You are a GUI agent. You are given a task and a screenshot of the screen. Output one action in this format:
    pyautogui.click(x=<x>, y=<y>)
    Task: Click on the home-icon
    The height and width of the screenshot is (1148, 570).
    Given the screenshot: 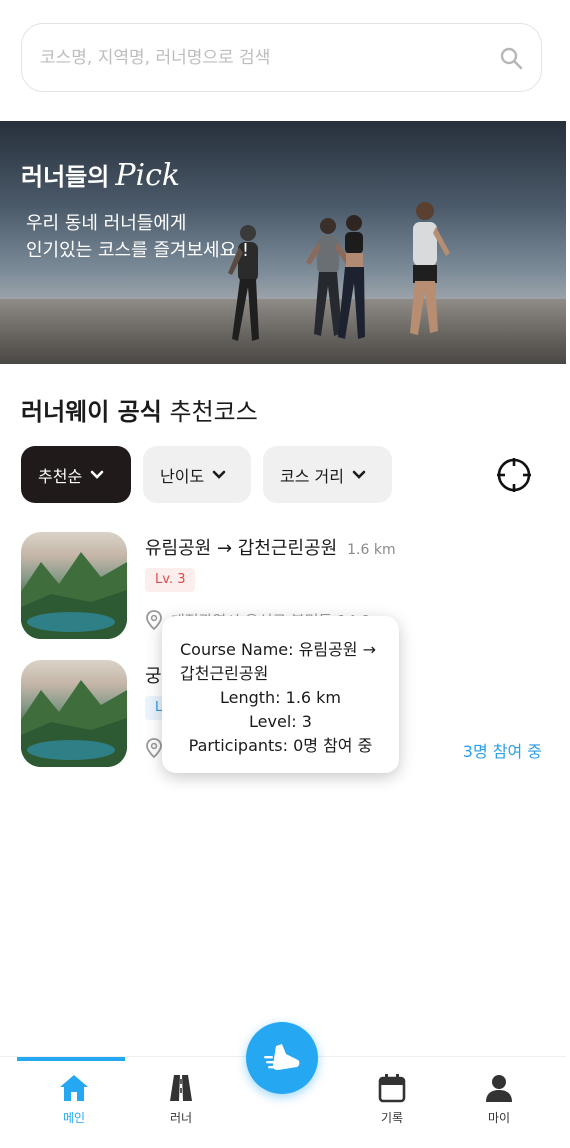 What is the action you would take?
    pyautogui.click(x=74, y=1088)
    